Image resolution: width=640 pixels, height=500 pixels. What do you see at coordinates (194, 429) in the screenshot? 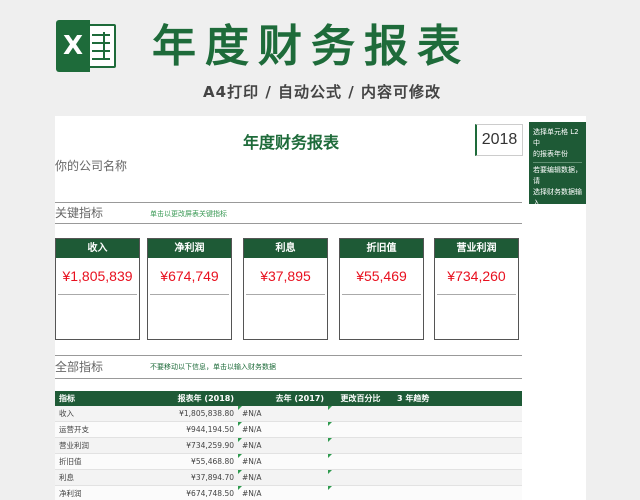
I see `report-year-value: ¥944,194.50` at bounding box center [194, 429].